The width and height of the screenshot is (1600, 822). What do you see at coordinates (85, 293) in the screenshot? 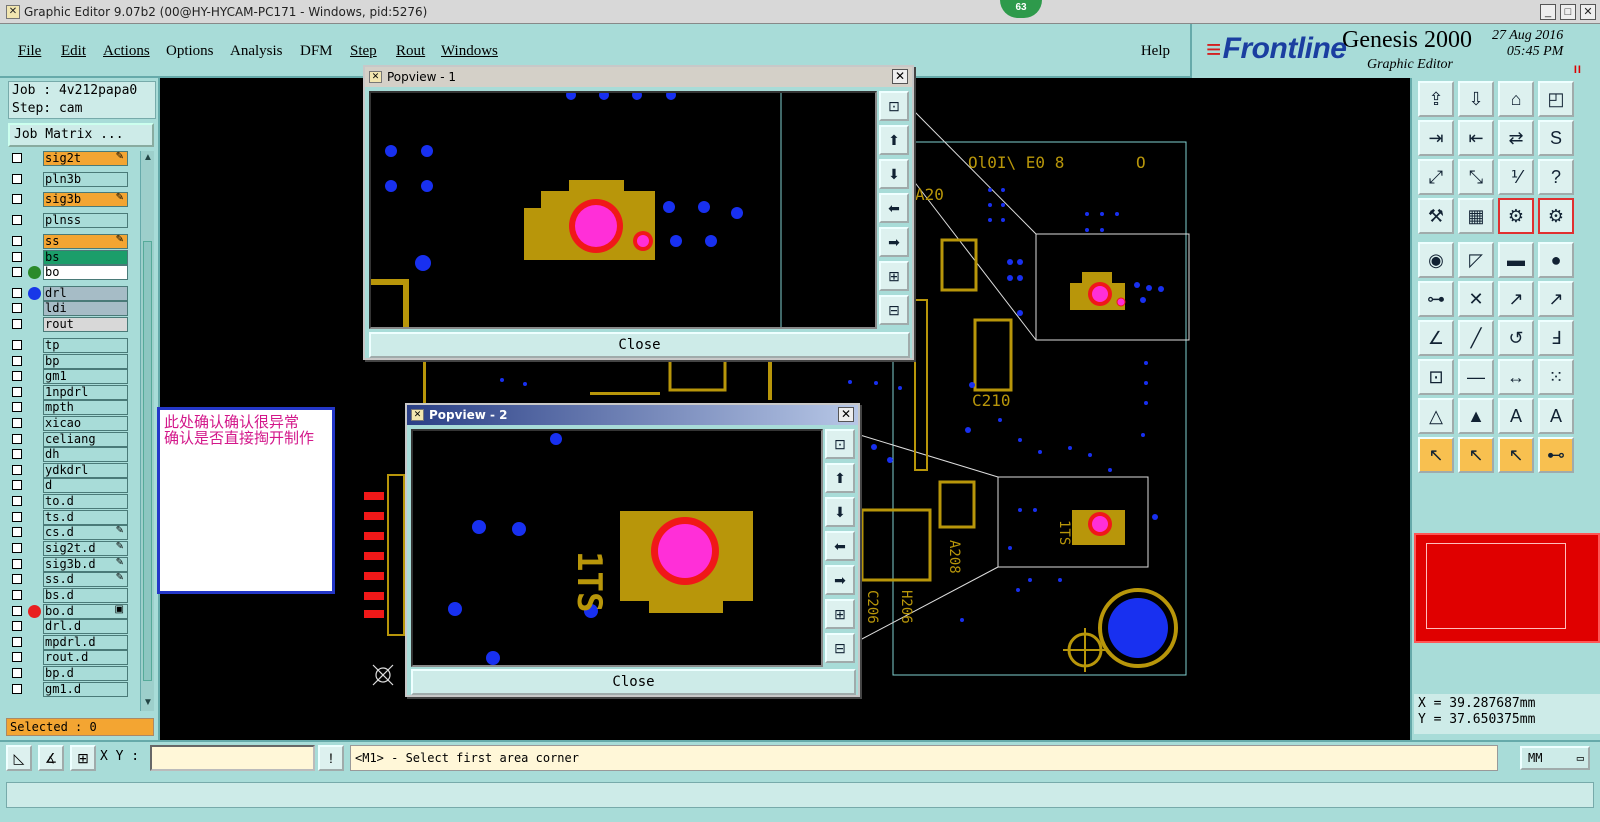
I see `layer-name: drl` at bounding box center [85, 293].